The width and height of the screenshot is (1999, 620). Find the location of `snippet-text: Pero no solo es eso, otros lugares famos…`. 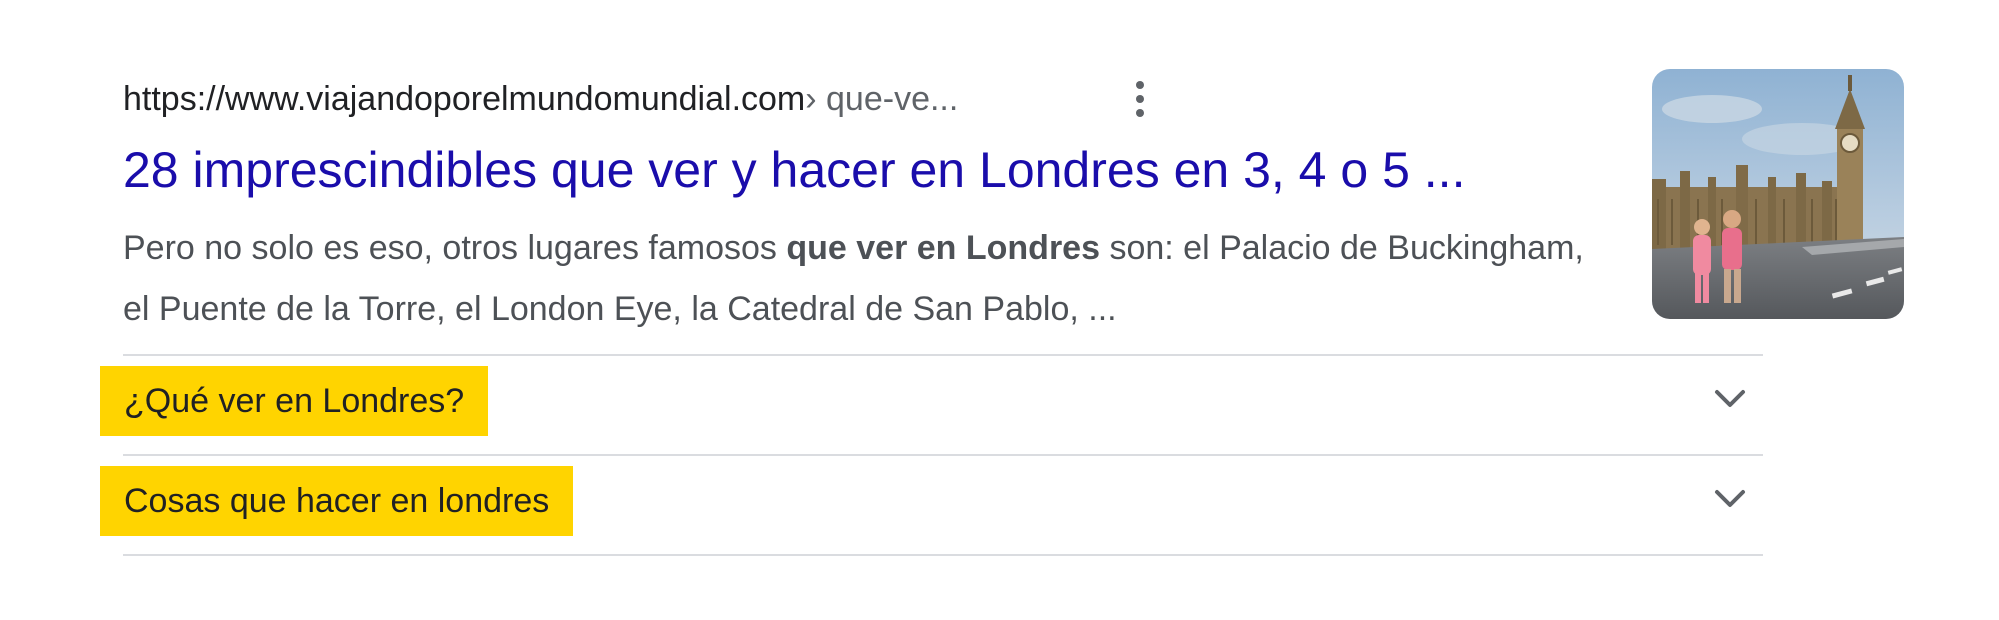

snippet-text: Pero no solo es eso, otros lugares famos… is located at coordinates (455, 248).